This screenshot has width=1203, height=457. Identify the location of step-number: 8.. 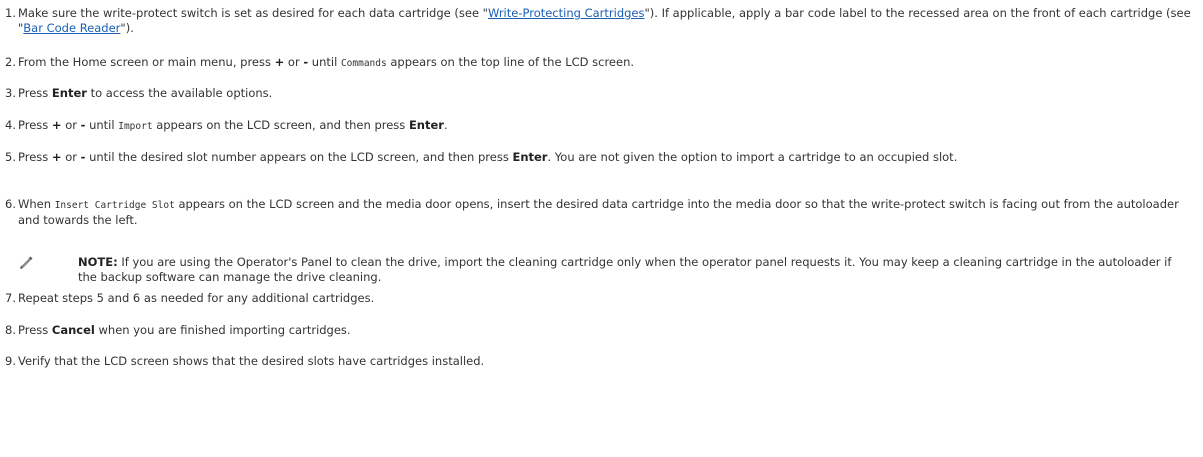
(10, 330).